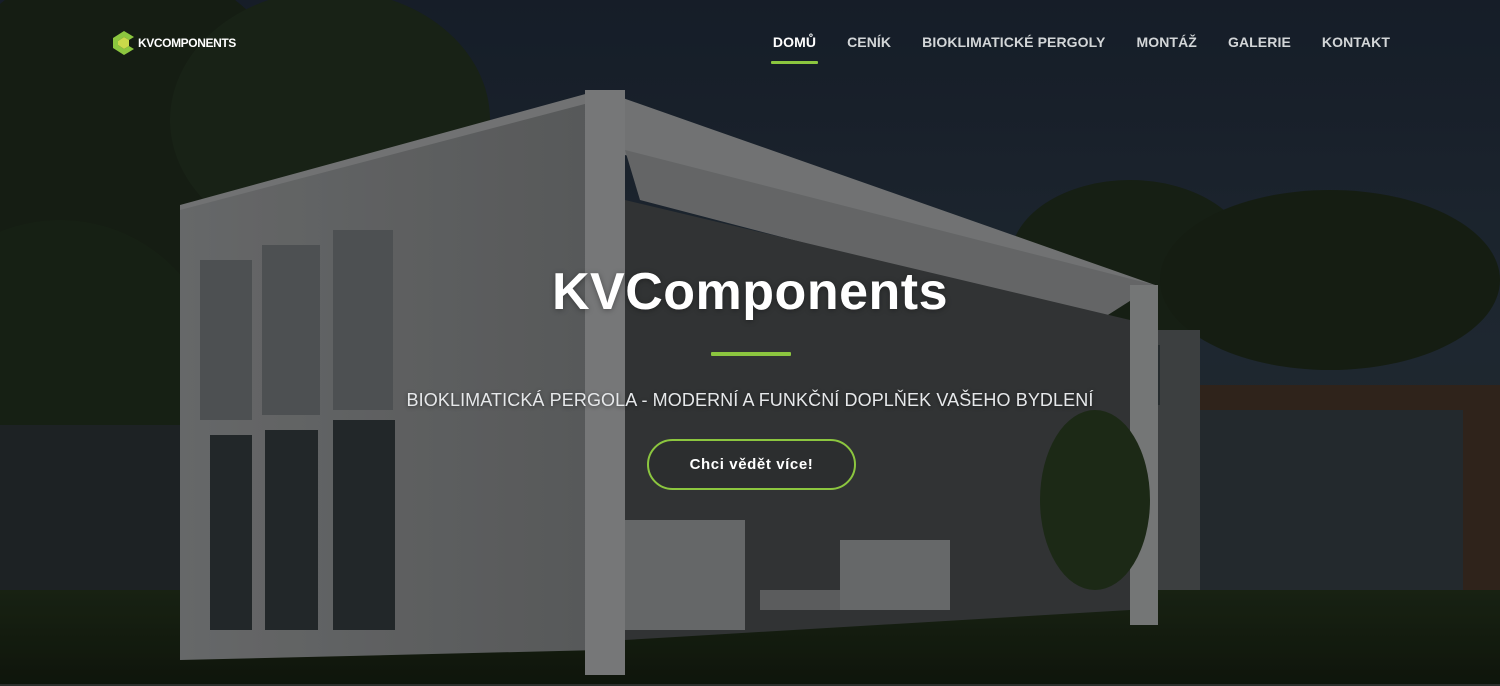 This screenshot has width=1500, height=686. What do you see at coordinates (1356, 49) in the screenshot?
I see `nav-item-kontakt: KONTAKT` at bounding box center [1356, 49].